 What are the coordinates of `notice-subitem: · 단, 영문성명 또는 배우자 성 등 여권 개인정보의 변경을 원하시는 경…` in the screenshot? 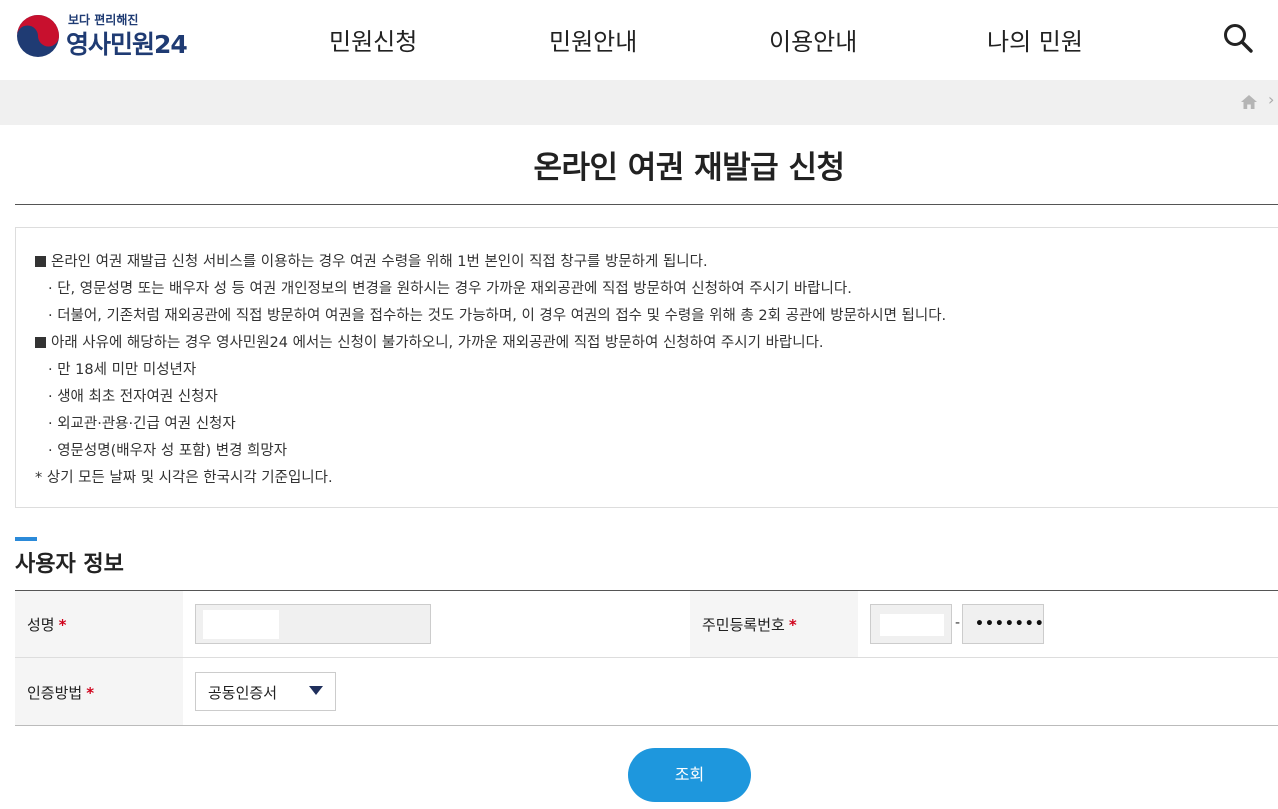 It's located at (450, 289).